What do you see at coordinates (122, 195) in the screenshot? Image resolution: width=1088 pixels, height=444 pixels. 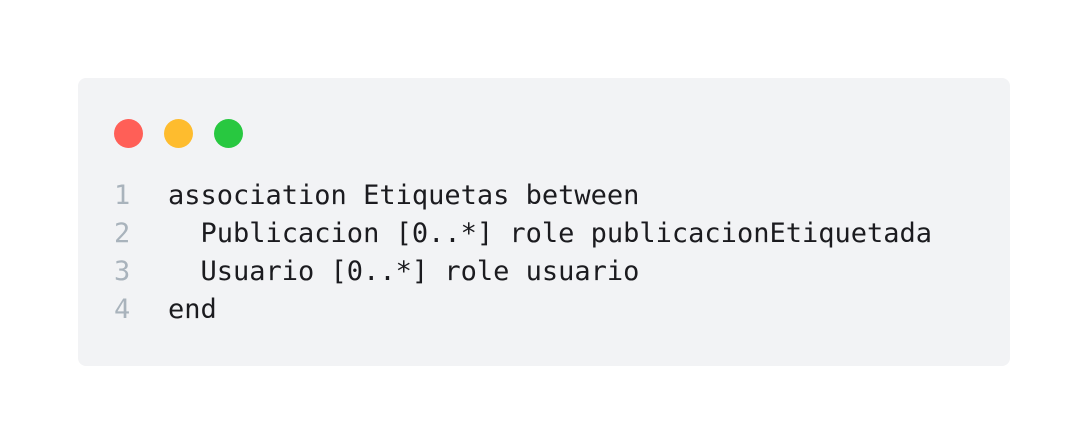 I see `line-number: 1` at bounding box center [122, 195].